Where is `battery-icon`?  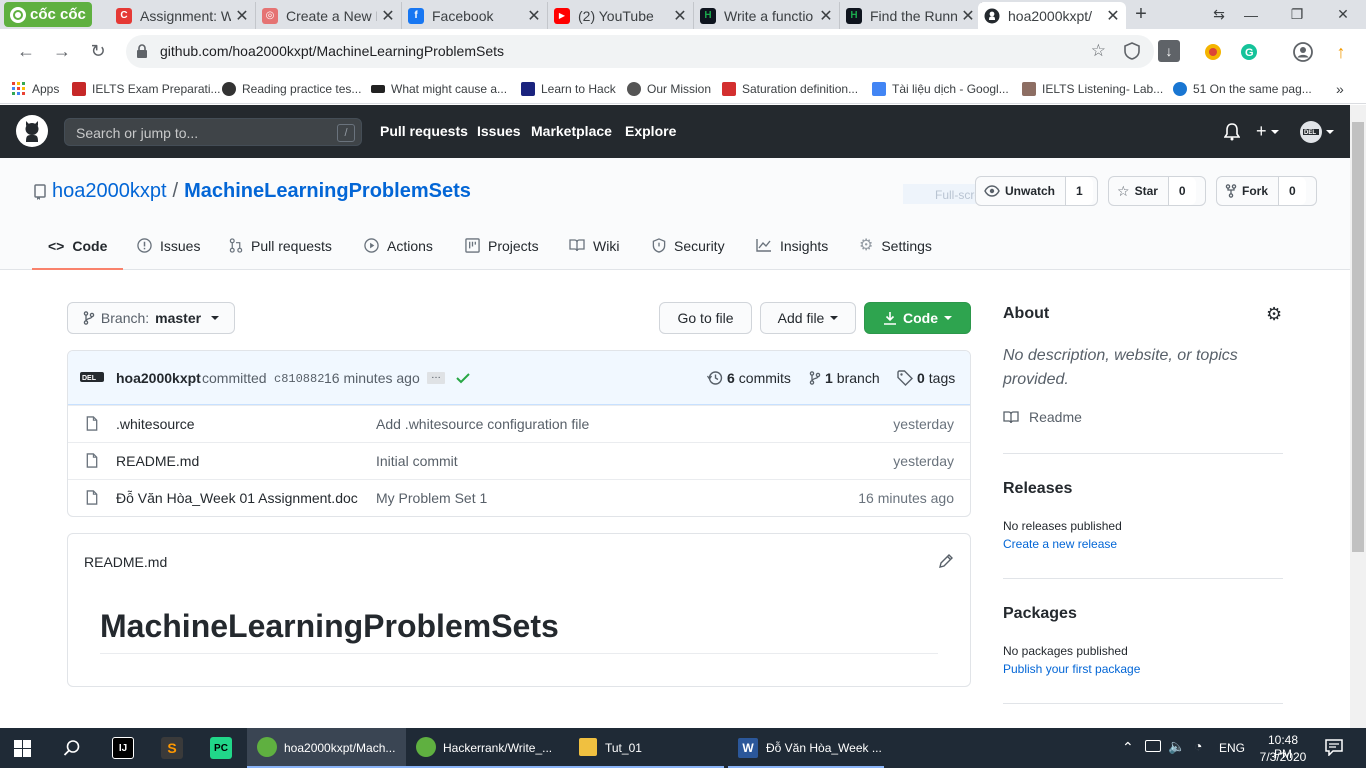
battery-icon is located at coordinates (1153, 746).